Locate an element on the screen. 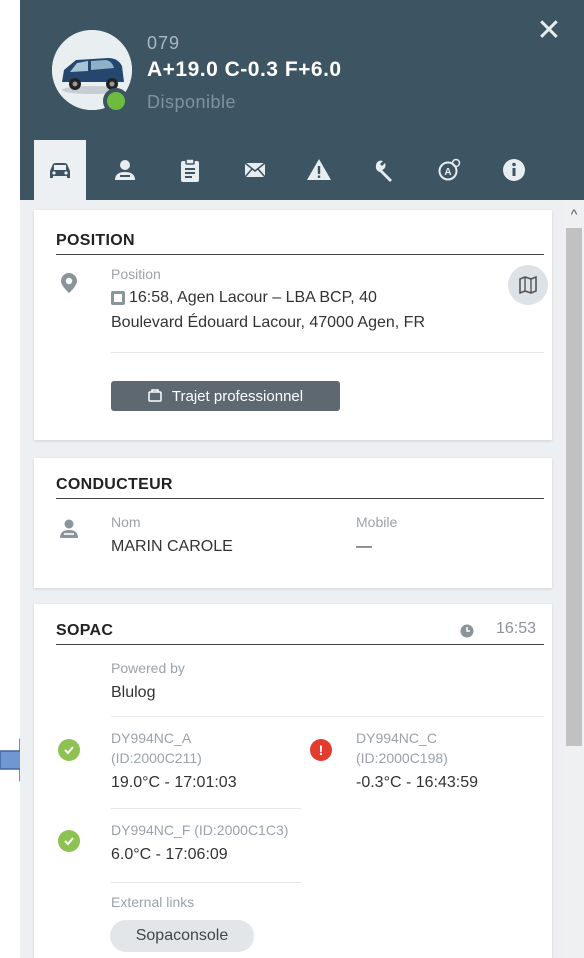  driver-divider is located at coordinates (300, 498).